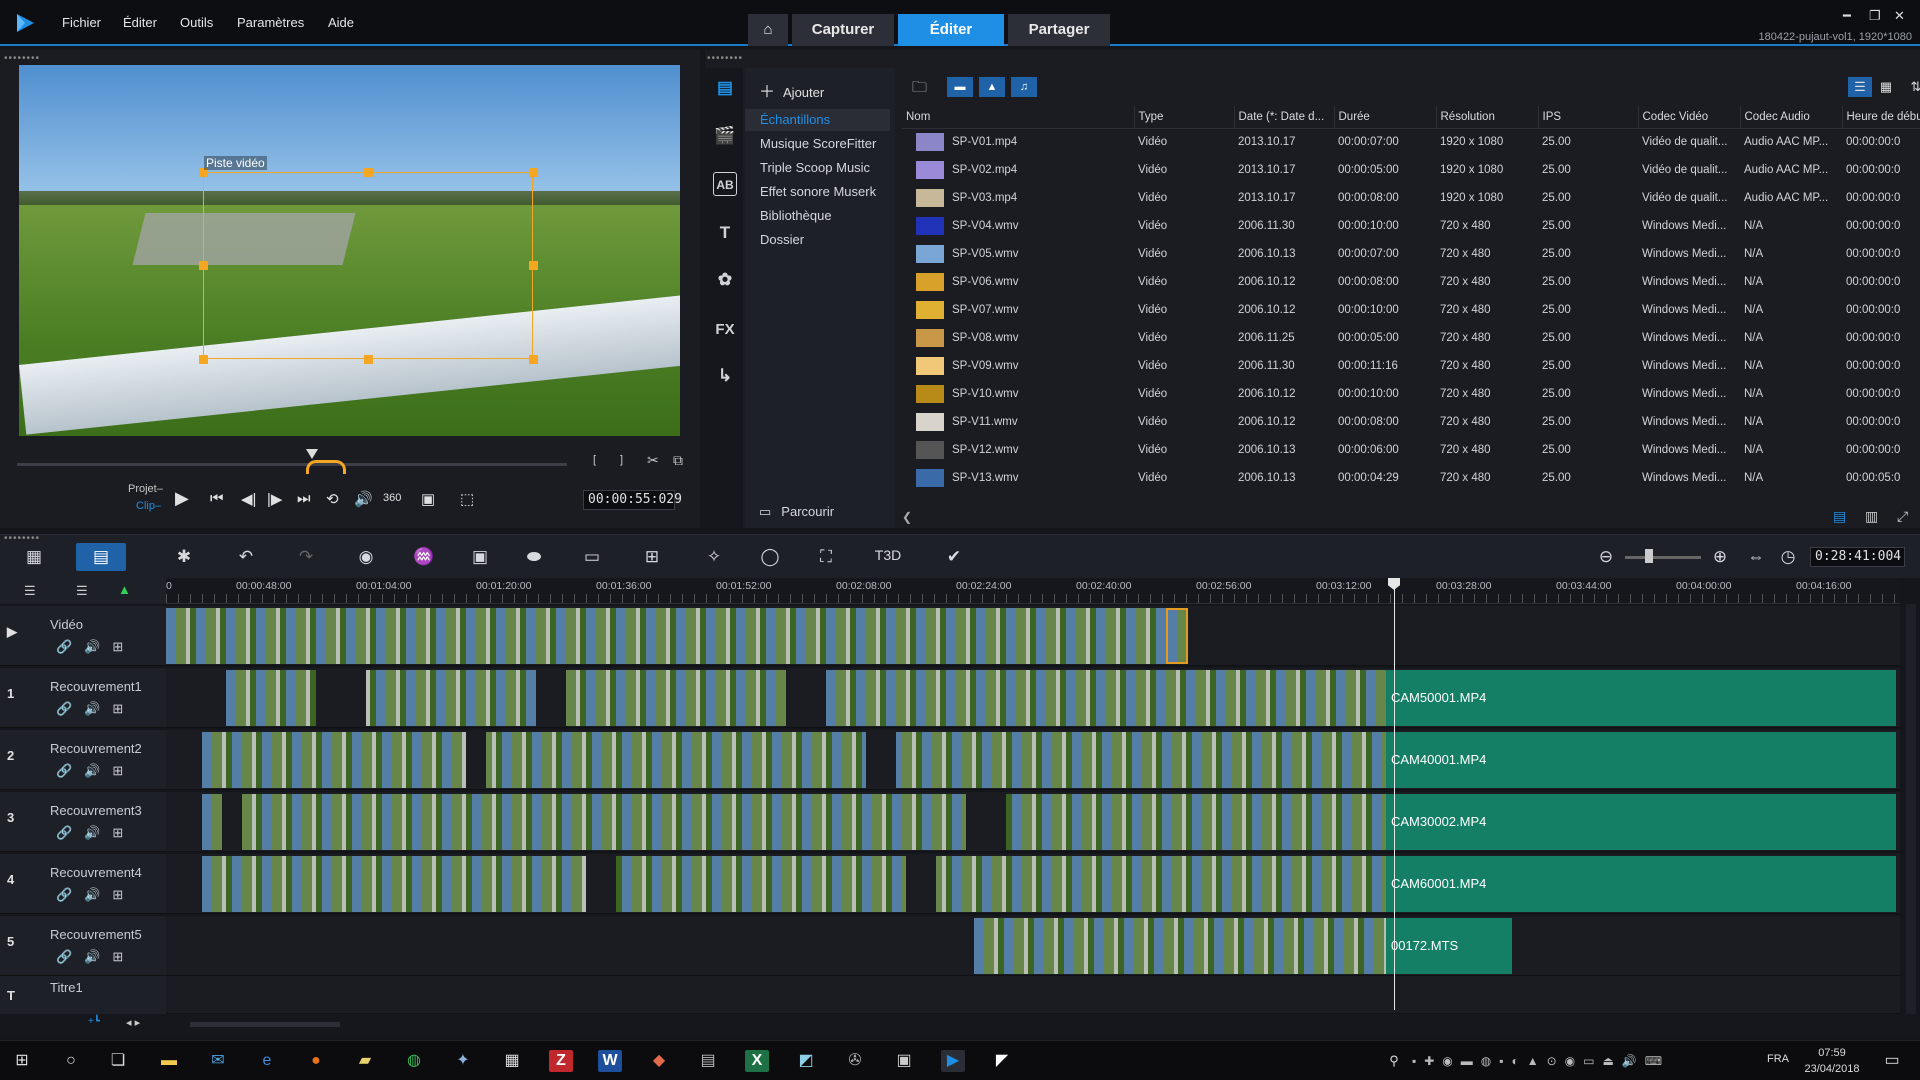 Image resolution: width=1920 pixels, height=1080 pixels. Describe the element at coordinates (1860, 87) in the screenshot. I see `list-view-button: ☰` at that location.